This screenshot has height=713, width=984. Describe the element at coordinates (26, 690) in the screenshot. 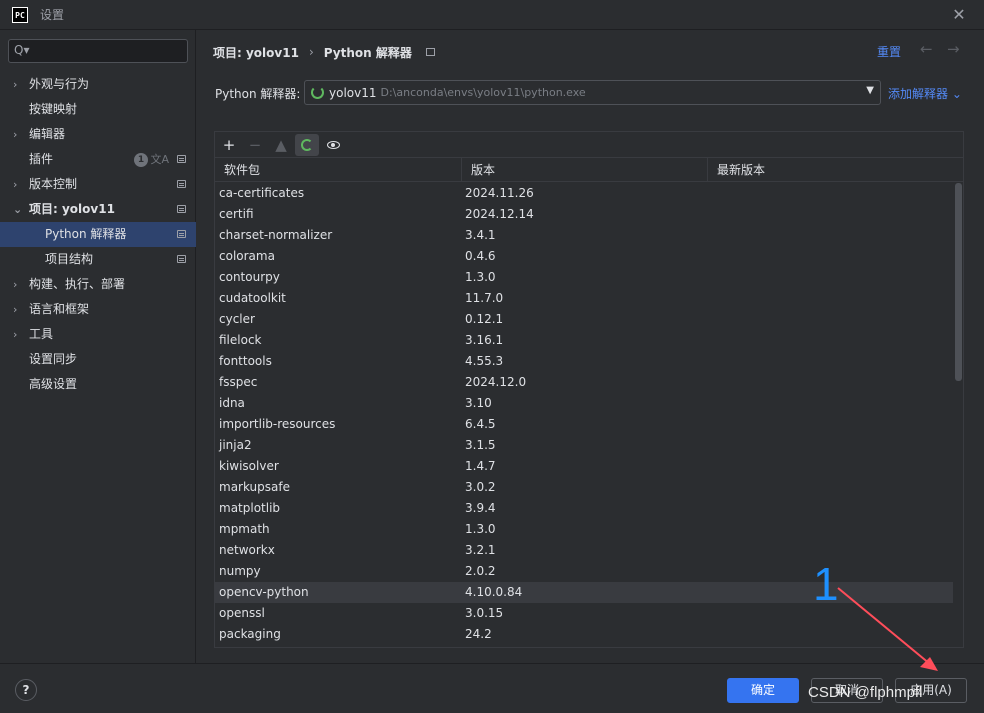

I see `help-button: ?` at that location.